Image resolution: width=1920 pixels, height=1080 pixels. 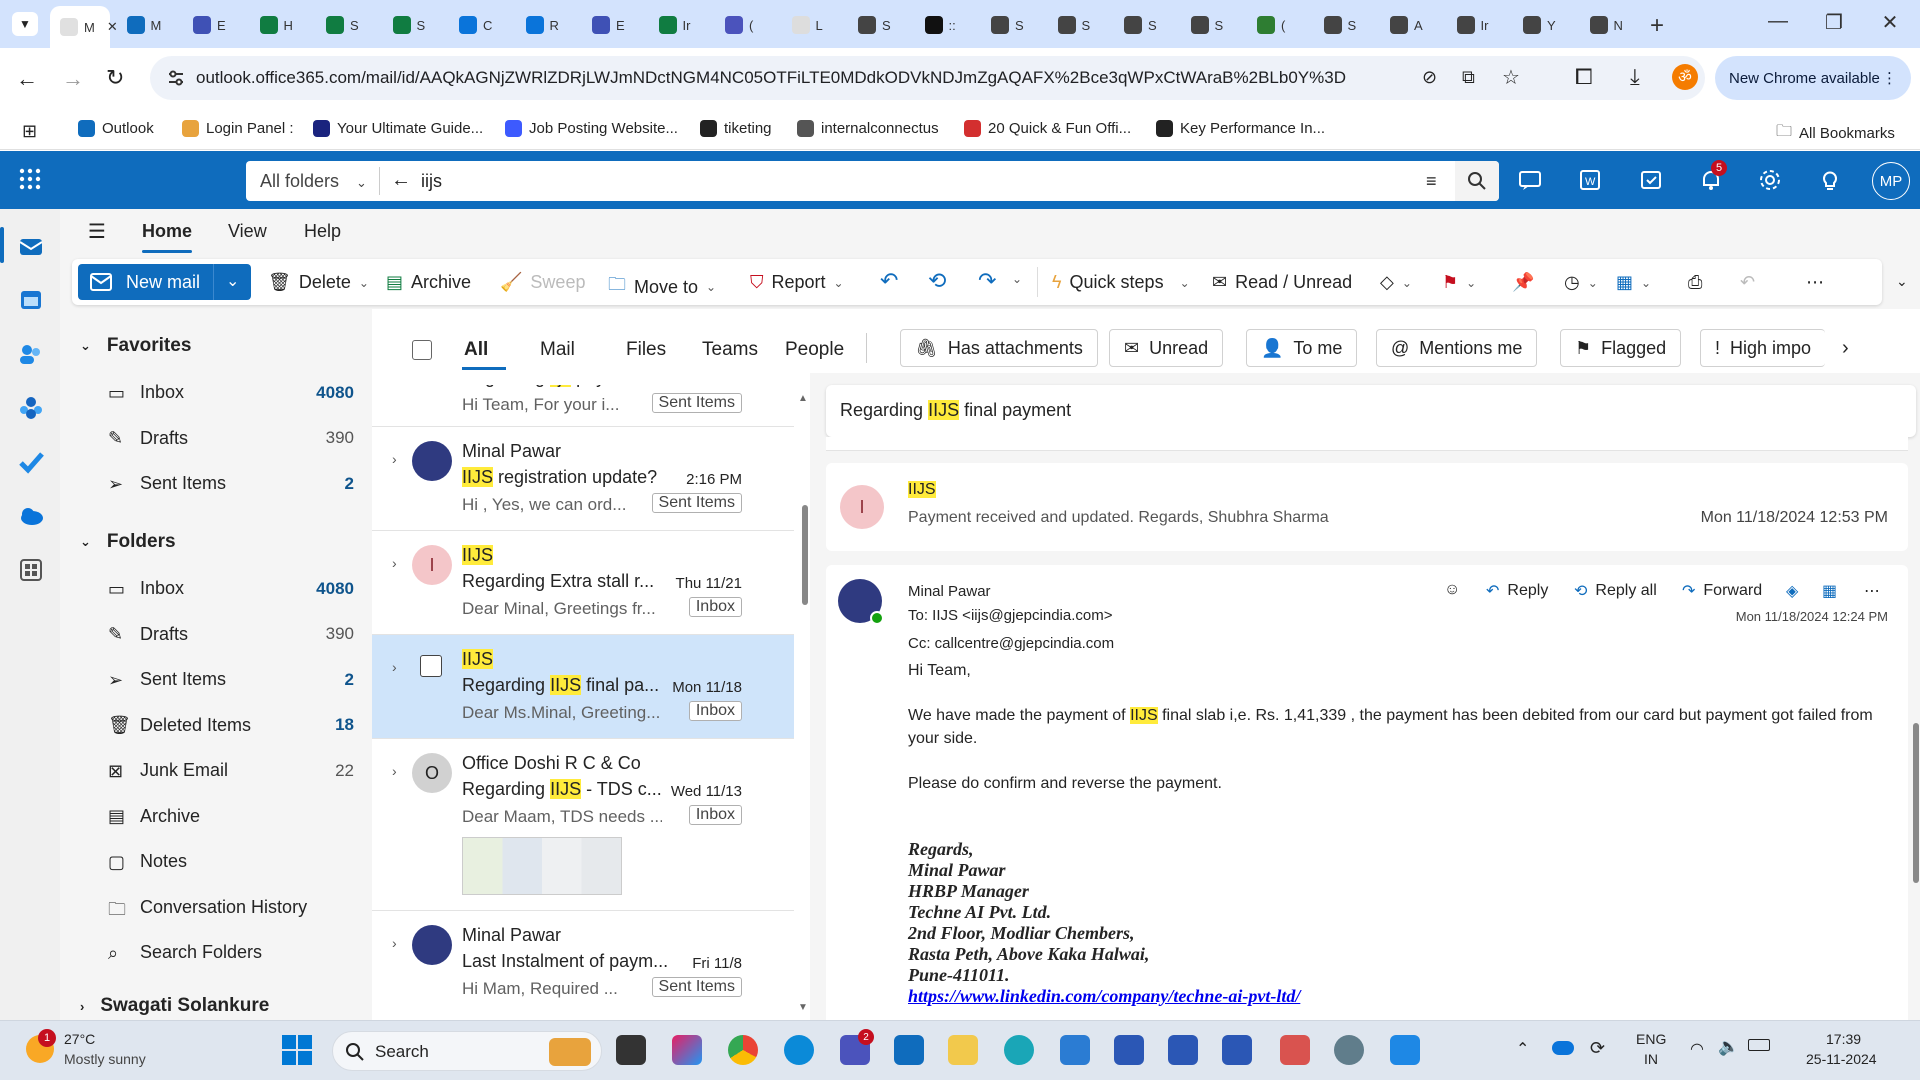 What do you see at coordinates (27, 79) in the screenshot?
I see `back-icon: ←` at bounding box center [27, 79].